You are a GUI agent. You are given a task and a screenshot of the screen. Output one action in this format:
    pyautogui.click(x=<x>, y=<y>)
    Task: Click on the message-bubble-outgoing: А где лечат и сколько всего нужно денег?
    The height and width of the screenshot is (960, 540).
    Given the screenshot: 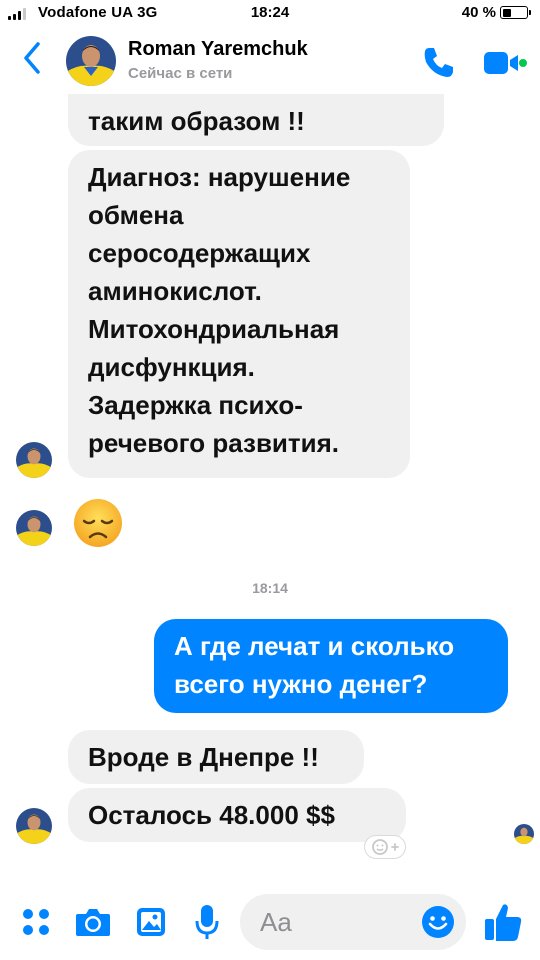 What is the action you would take?
    pyautogui.click(x=331, y=666)
    